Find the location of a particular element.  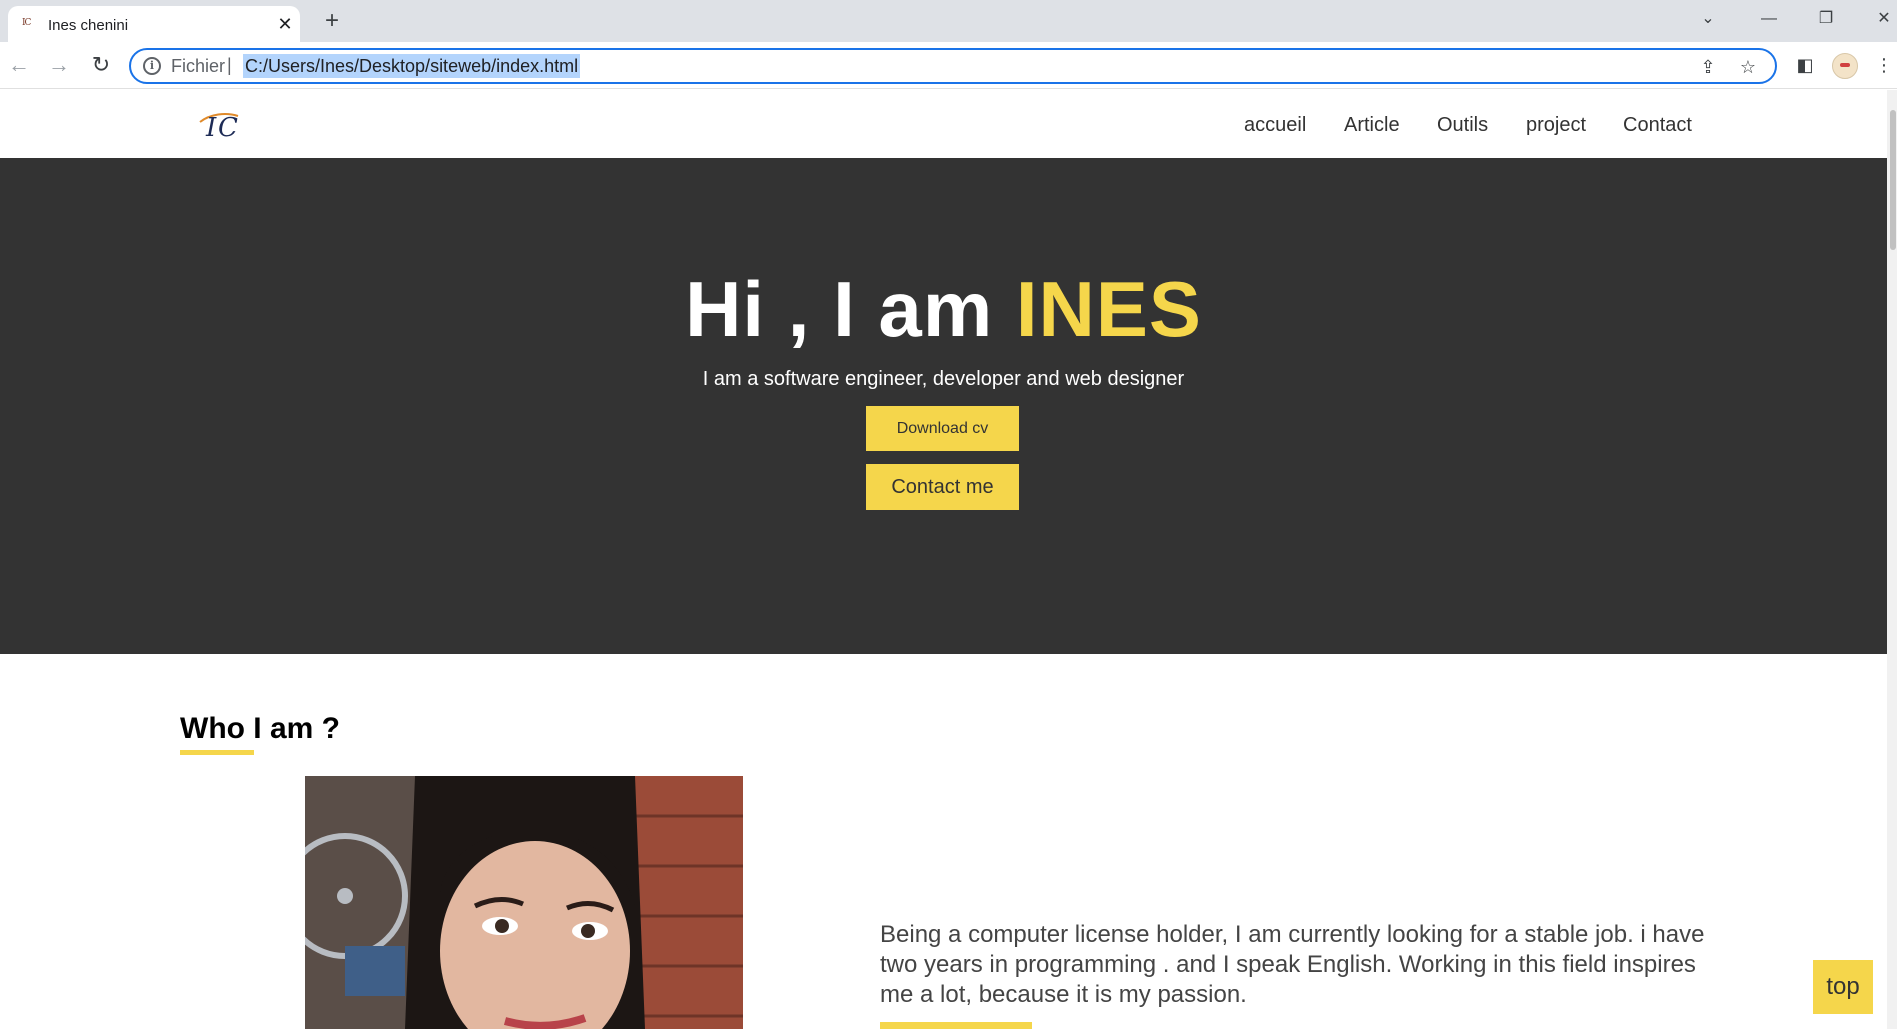

about-title: Who I am ? is located at coordinates (260, 728).